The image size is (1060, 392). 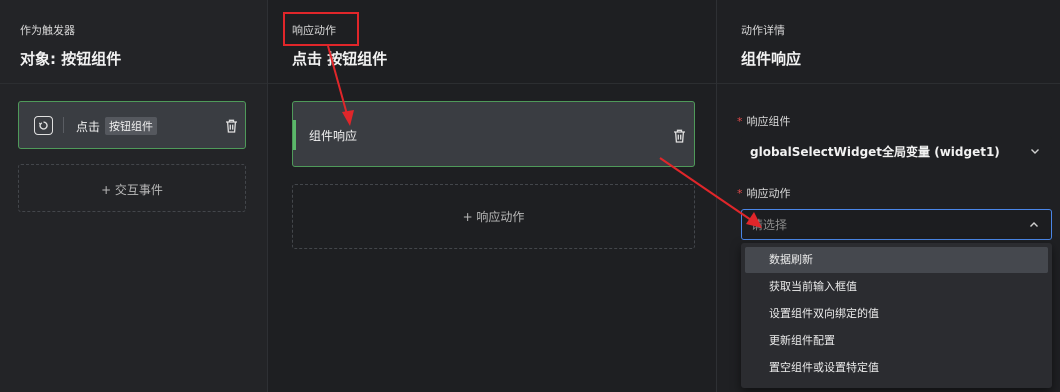 What do you see at coordinates (1035, 151) in the screenshot?
I see `chevron-down-icon` at bounding box center [1035, 151].